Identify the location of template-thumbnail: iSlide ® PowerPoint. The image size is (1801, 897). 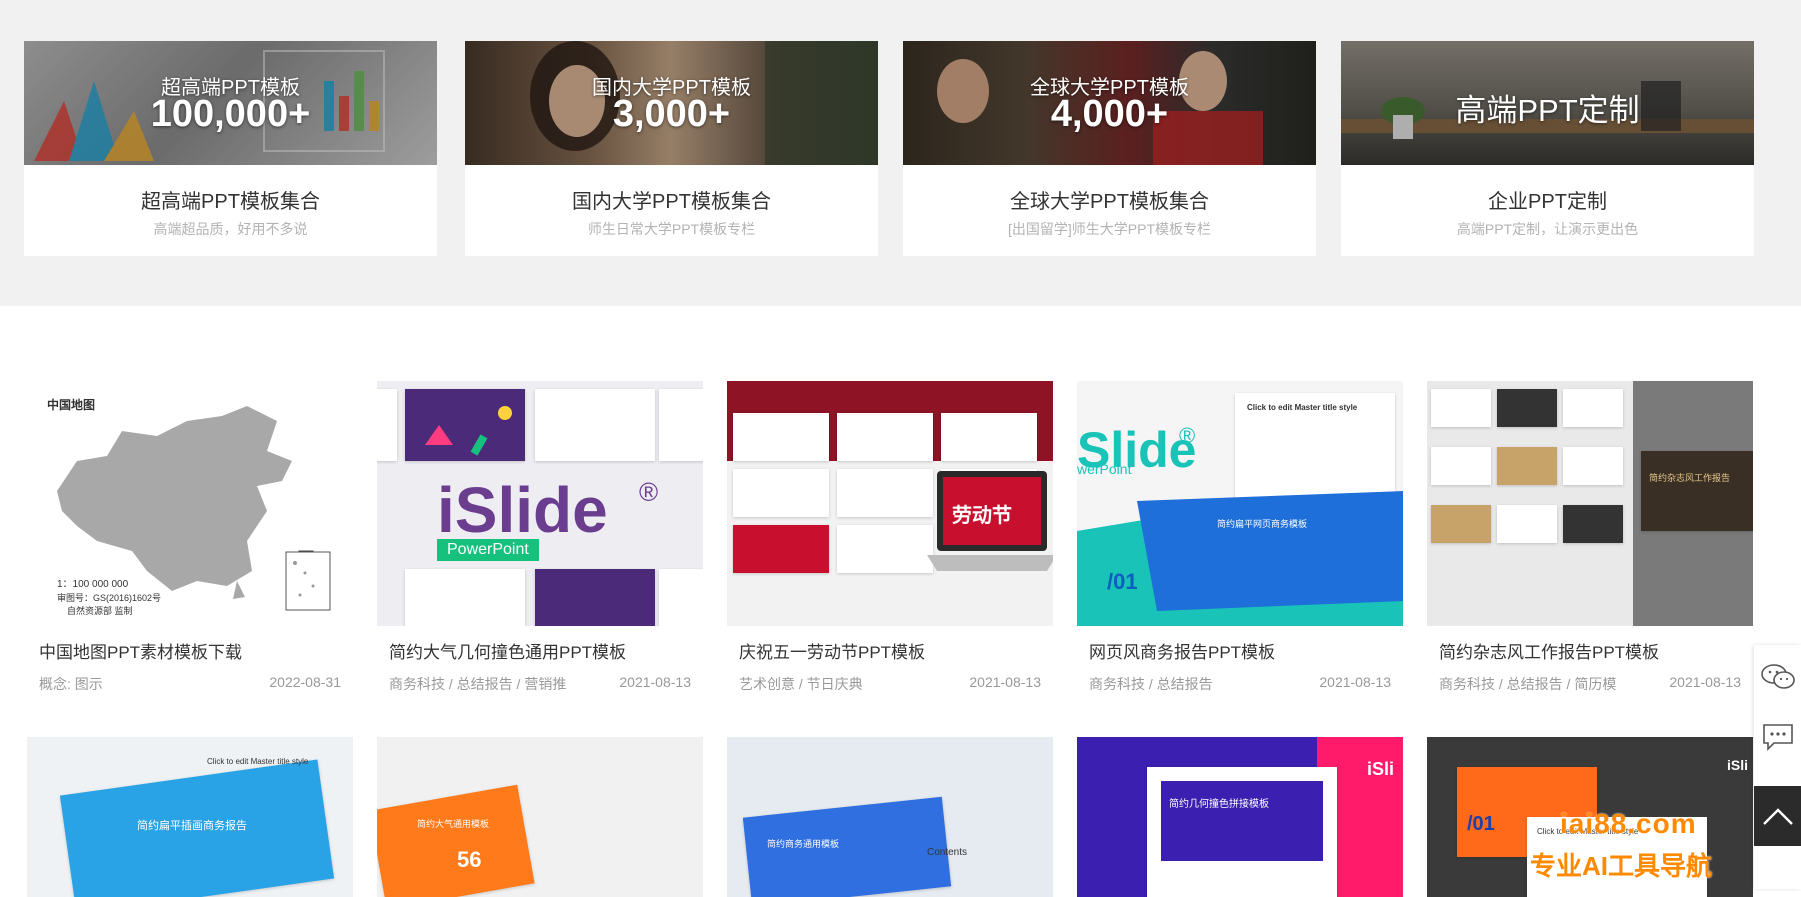
(540, 503).